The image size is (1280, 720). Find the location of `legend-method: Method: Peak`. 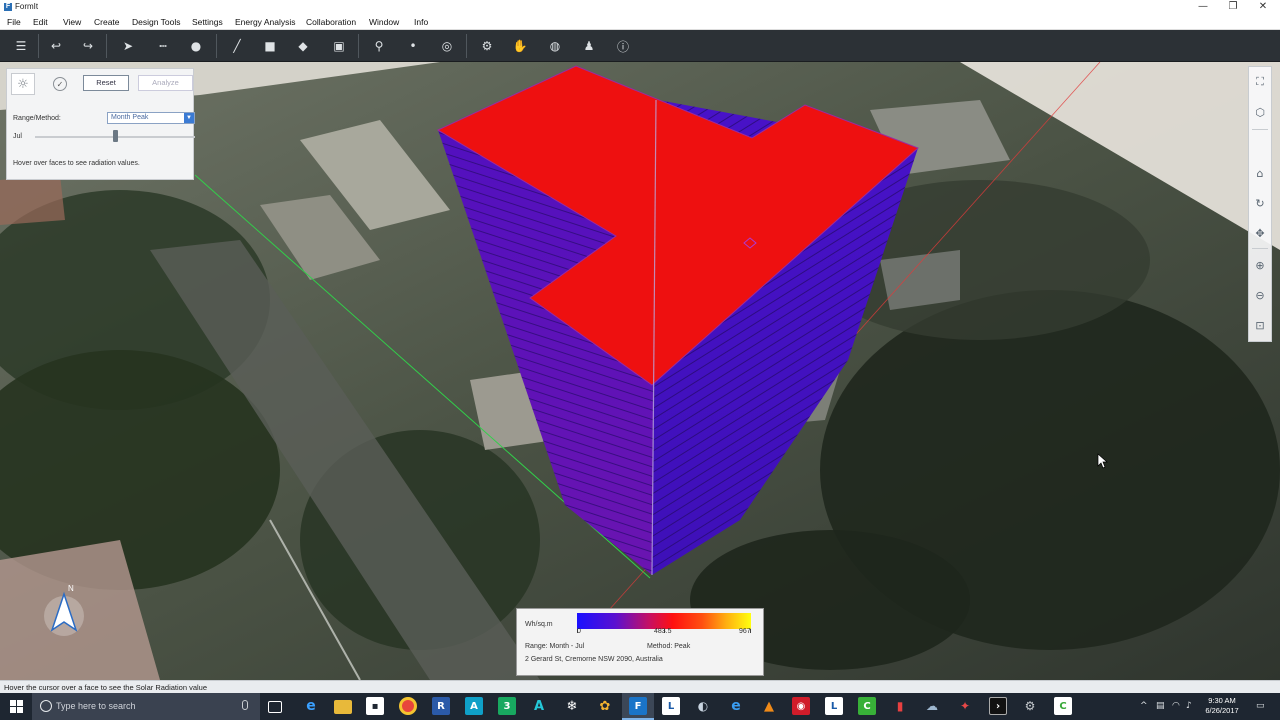

legend-method: Method: Peak is located at coordinates (669, 646).